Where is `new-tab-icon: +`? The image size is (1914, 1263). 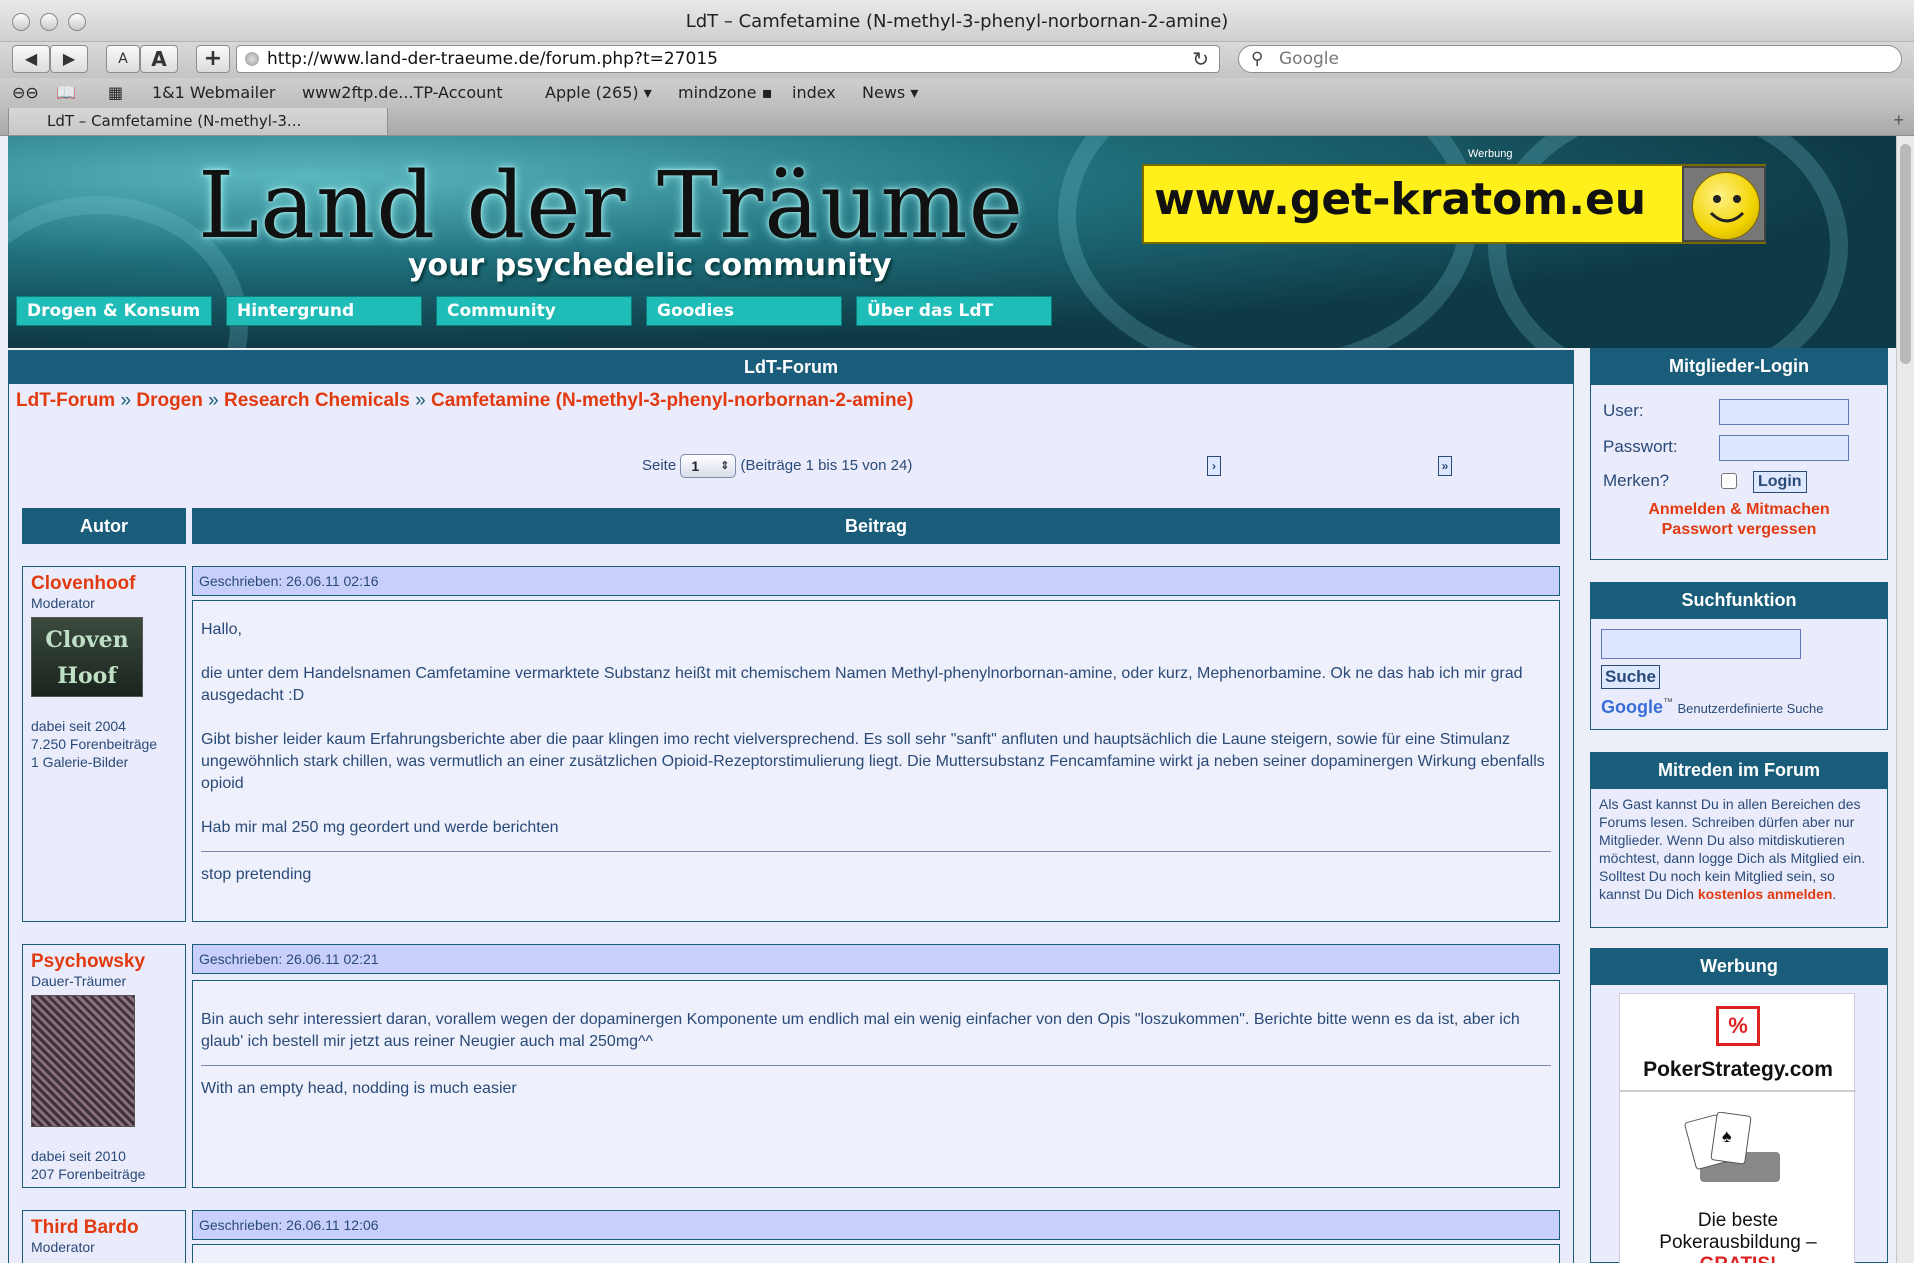
new-tab-icon: + is located at coordinates (1898, 120).